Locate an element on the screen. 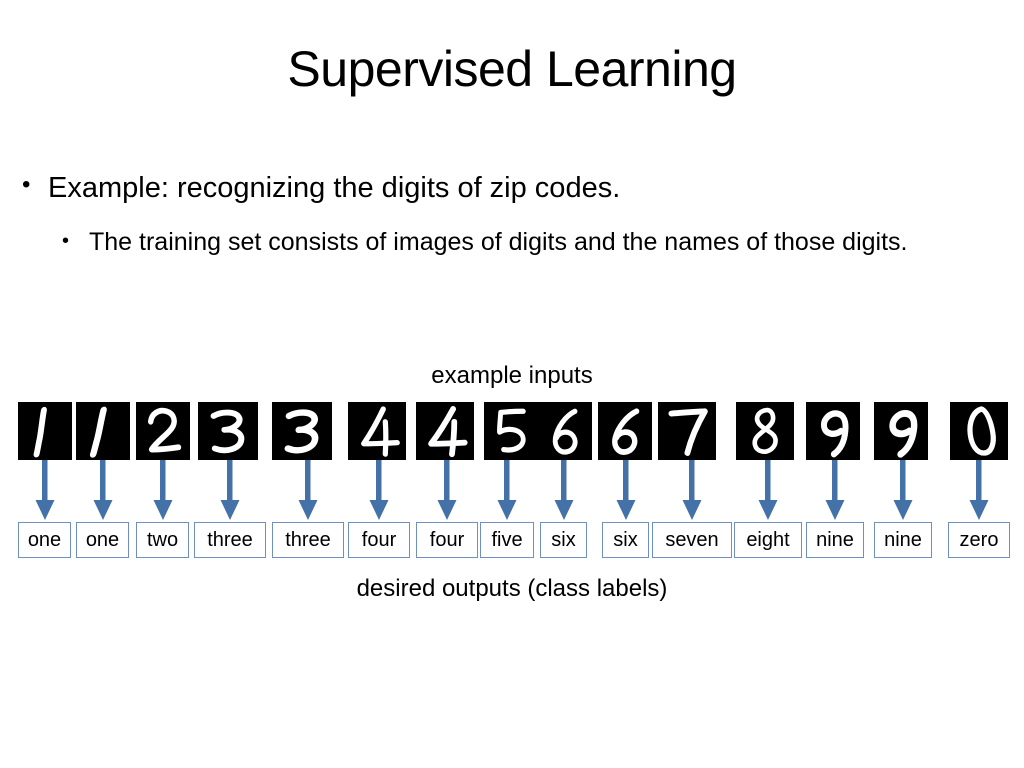  class-label-box: seven is located at coordinates (692, 540).